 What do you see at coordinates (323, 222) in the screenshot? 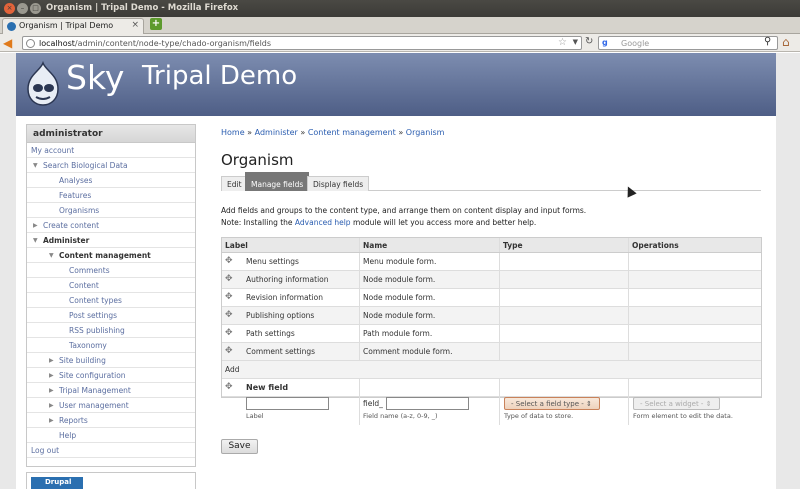
I see `advanced-help-link: Advanced help` at bounding box center [323, 222].